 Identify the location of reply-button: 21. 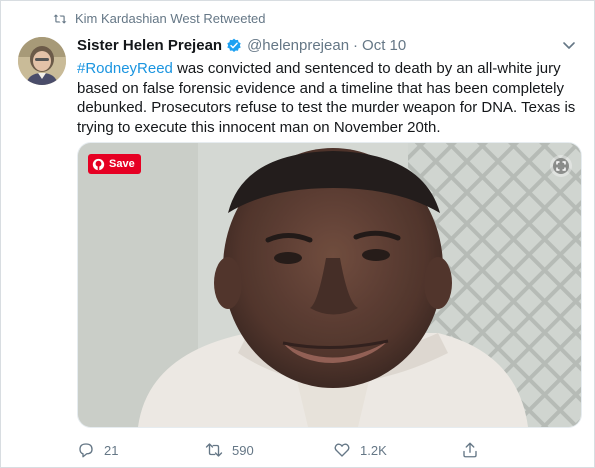
(141, 450).